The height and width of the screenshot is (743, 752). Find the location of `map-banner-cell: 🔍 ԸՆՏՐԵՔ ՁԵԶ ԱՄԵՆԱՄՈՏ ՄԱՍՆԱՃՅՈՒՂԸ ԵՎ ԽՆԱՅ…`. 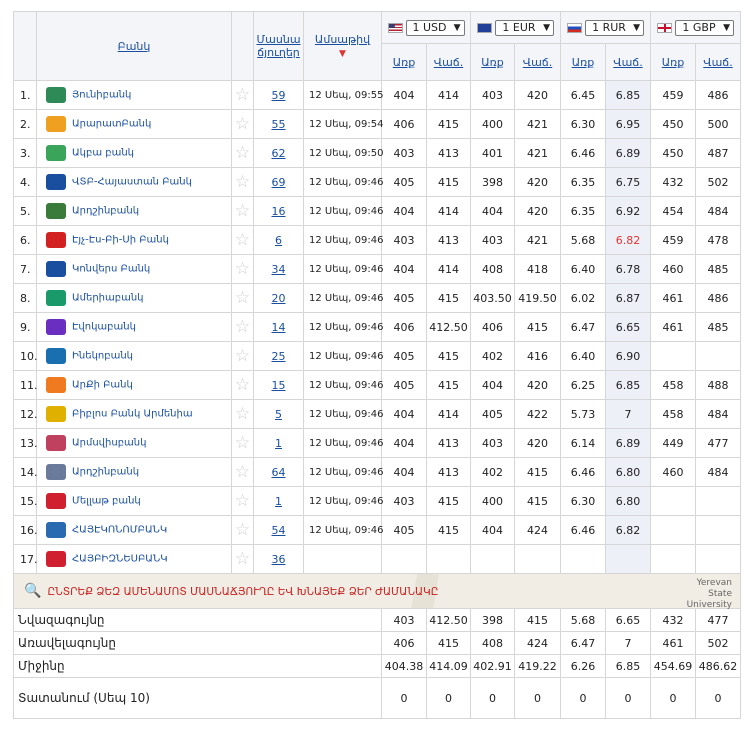

map-banner-cell: 🔍 ԸՆՏՐԵՔ ՁԵԶ ԱՄԵՆԱՄՈՏ ՄԱՍՆԱՃՅՈՒՂԸ ԵՎ ԽՆԱՅ… is located at coordinates (377, 591).